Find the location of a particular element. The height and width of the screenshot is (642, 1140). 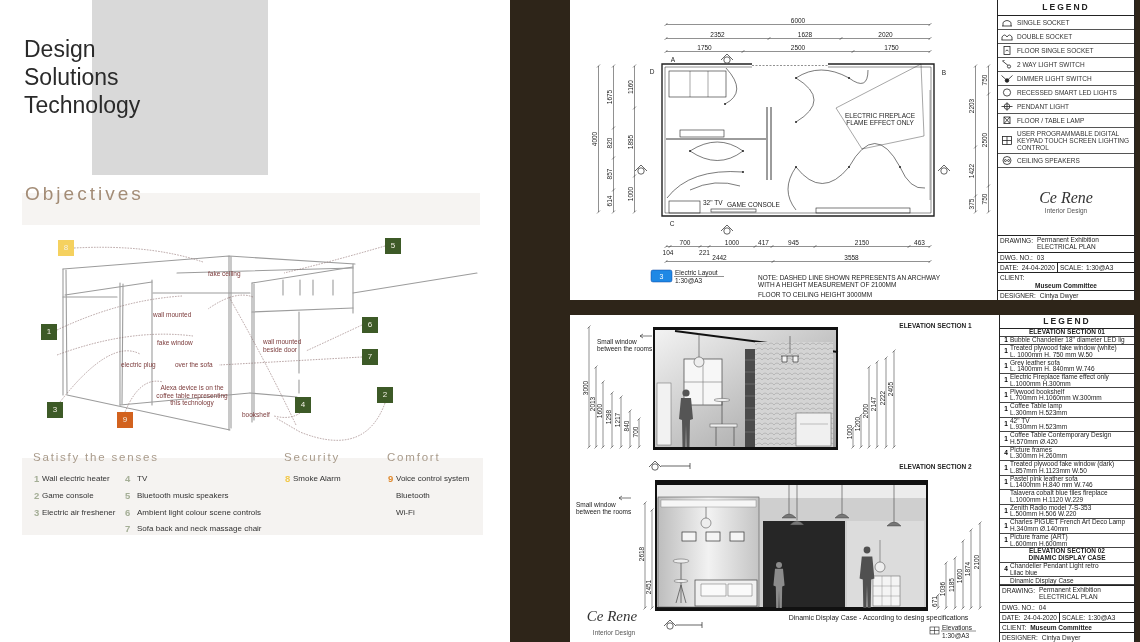

number-marker: 1 is located at coordinates (49, 332).